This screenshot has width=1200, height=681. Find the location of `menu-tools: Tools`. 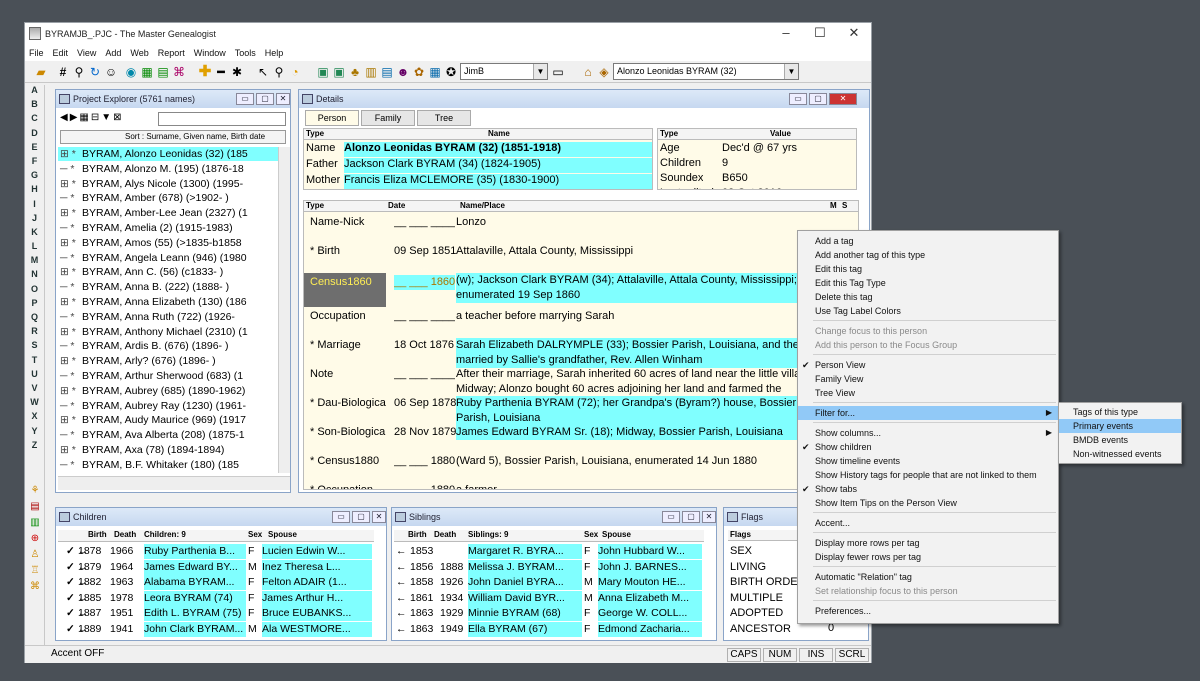

menu-tools: Tools is located at coordinates (245, 53).